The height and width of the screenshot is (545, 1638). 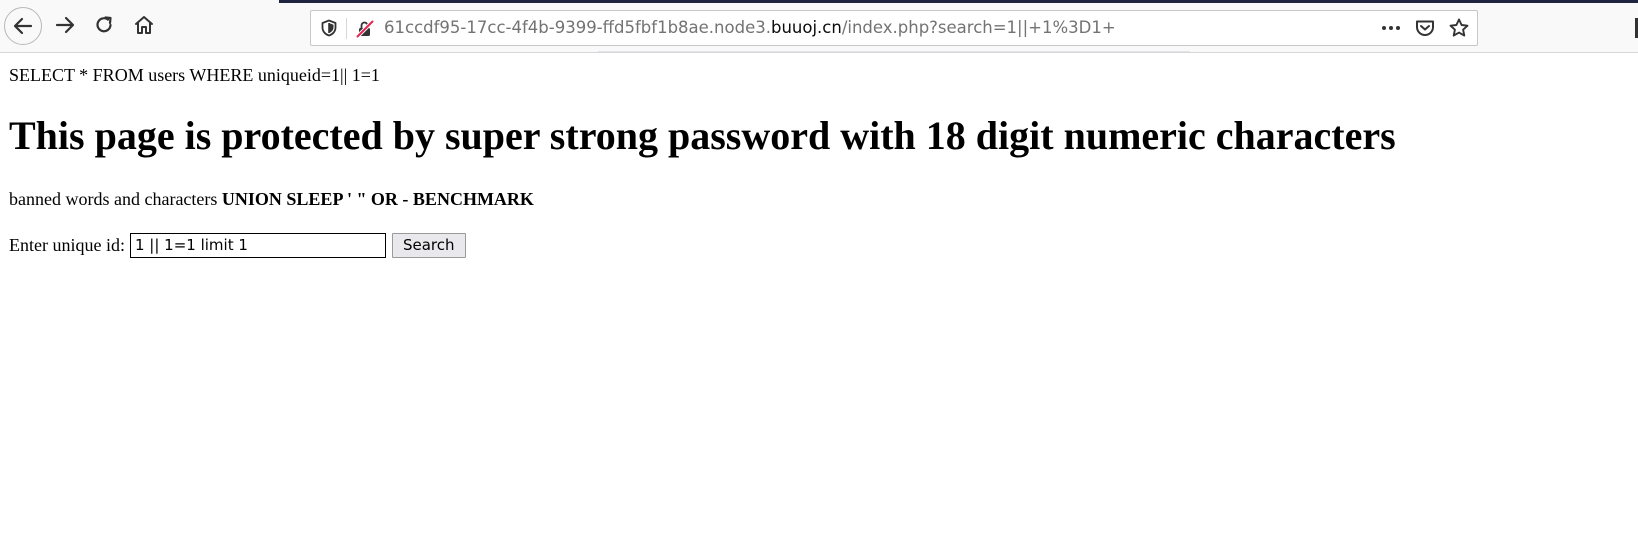 I want to click on home-icon, so click(x=144, y=25).